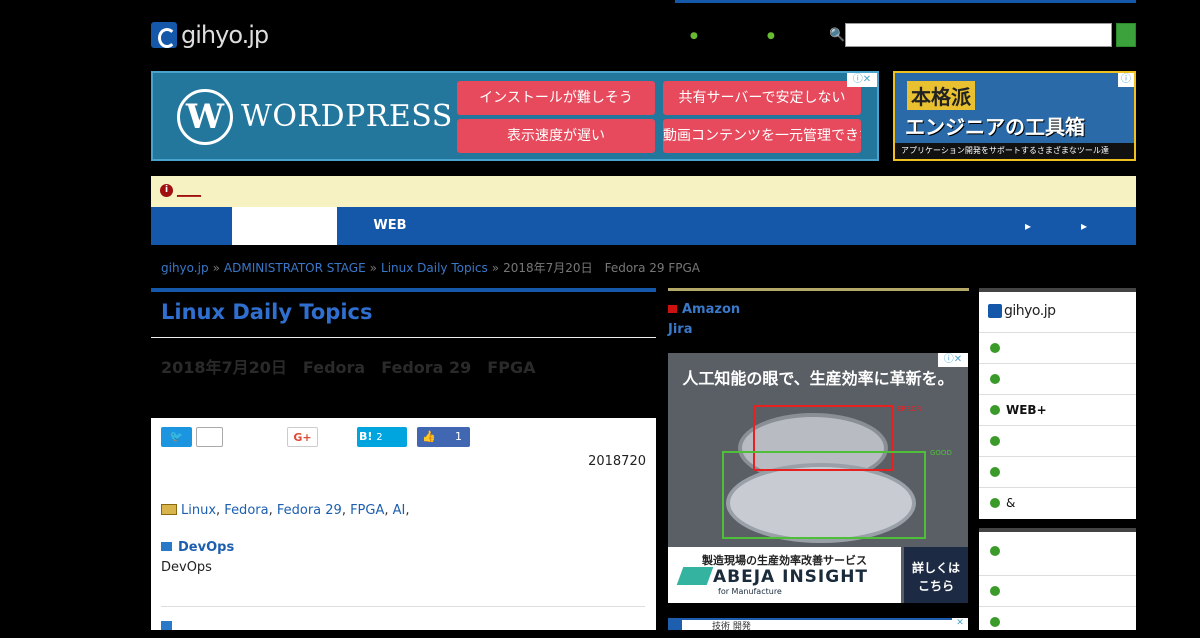 The image size is (1200, 638). Describe the element at coordinates (206, 547) in the screenshot. I see `devops-heading-label: DevOps` at that location.